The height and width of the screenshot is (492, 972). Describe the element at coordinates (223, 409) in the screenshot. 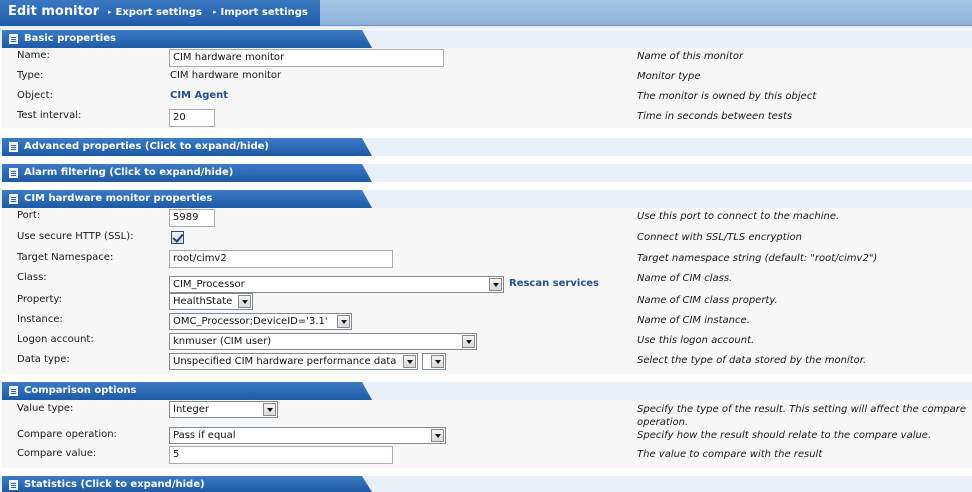

I see `value-type-select: Integer` at that location.